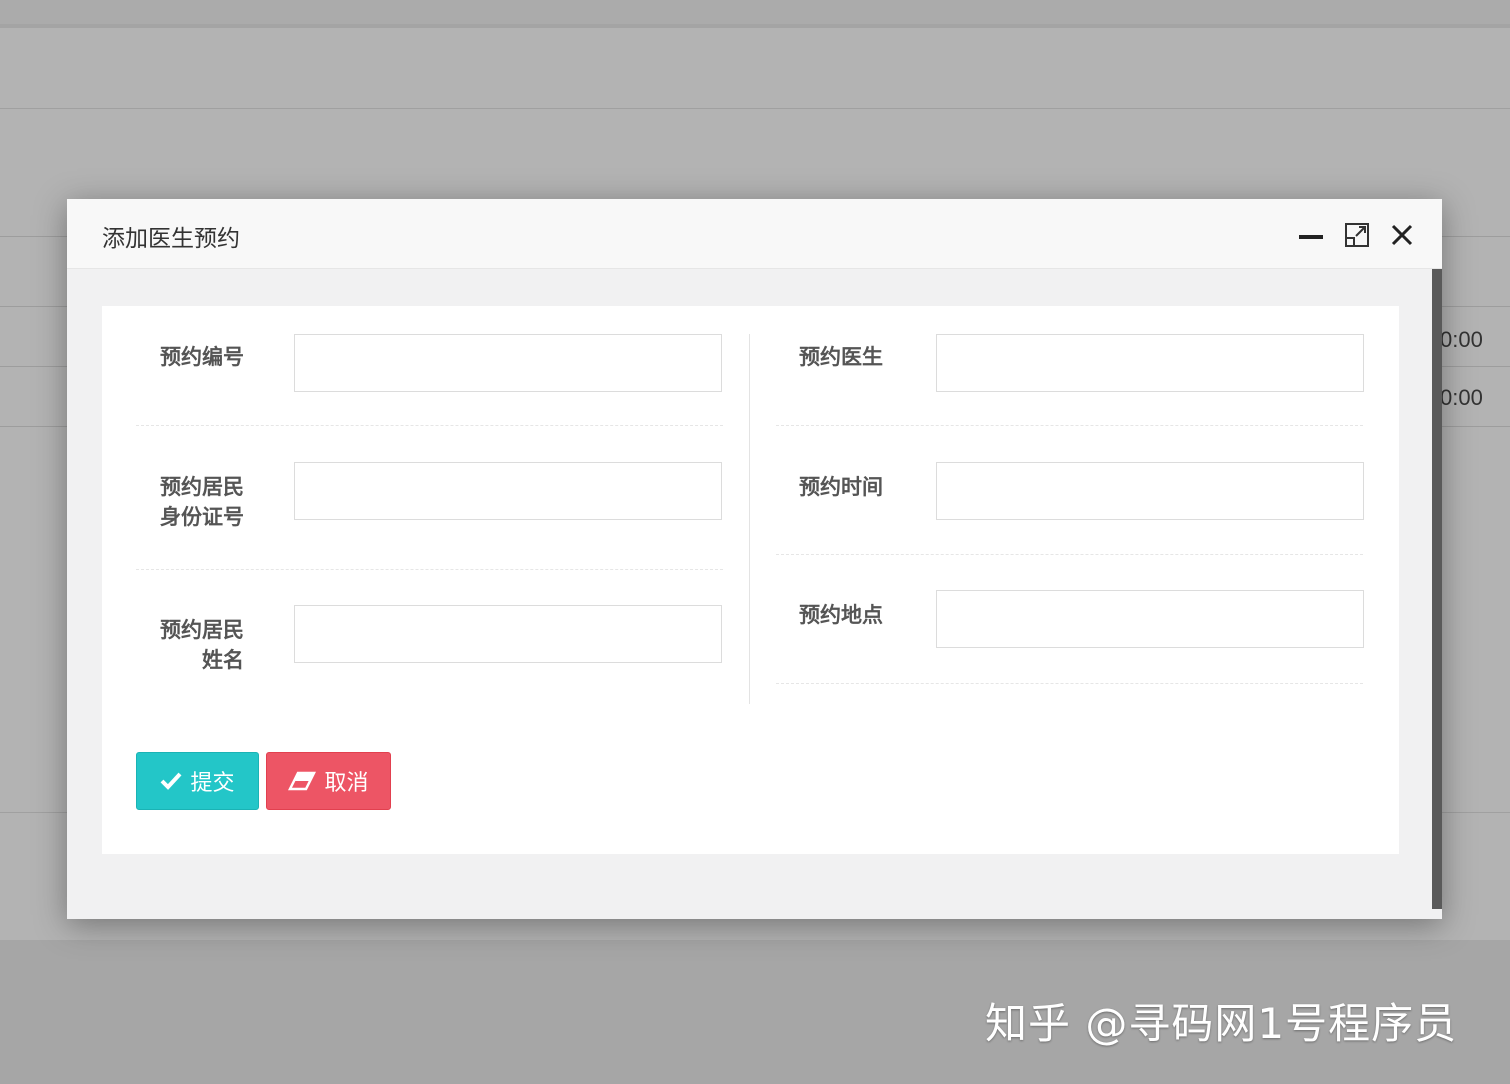  Describe the element at coordinates (508, 634) in the screenshot. I see `resident-name-input` at that location.